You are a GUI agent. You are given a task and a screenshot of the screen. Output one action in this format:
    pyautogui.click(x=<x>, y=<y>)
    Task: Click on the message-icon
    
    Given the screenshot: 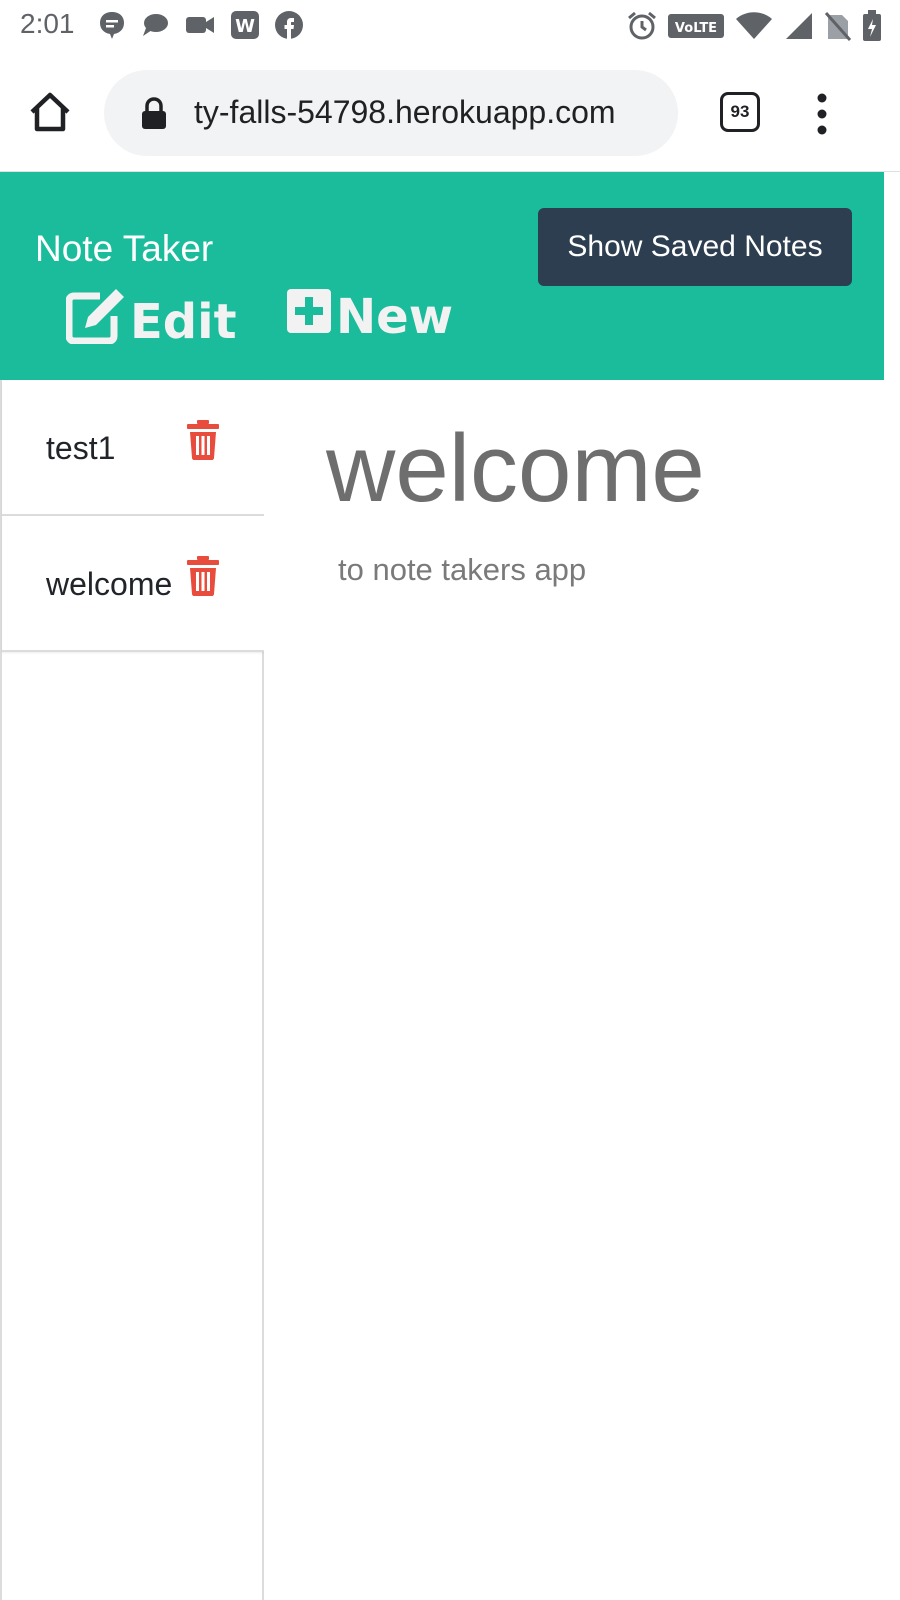 What is the action you would take?
    pyautogui.click(x=155, y=25)
    